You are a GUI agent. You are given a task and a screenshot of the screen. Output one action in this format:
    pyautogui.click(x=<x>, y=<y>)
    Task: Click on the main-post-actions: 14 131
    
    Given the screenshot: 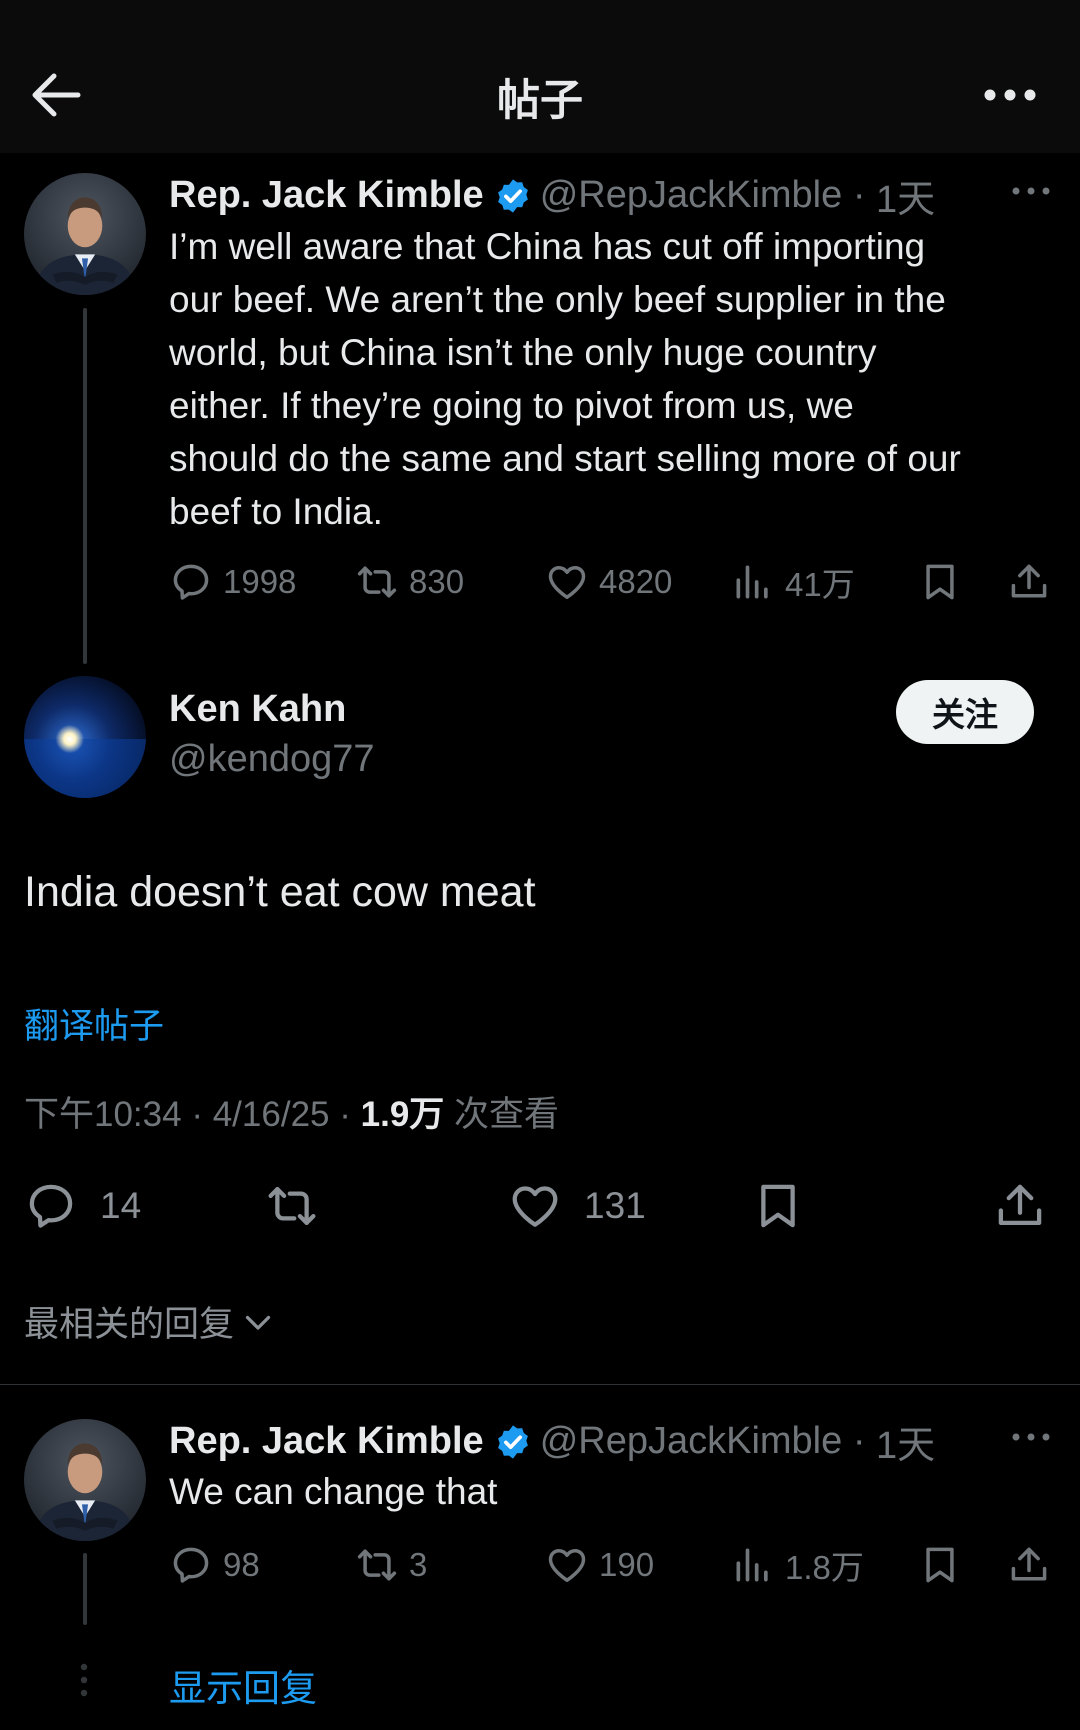 What is the action you would take?
    pyautogui.click(x=540, y=1206)
    